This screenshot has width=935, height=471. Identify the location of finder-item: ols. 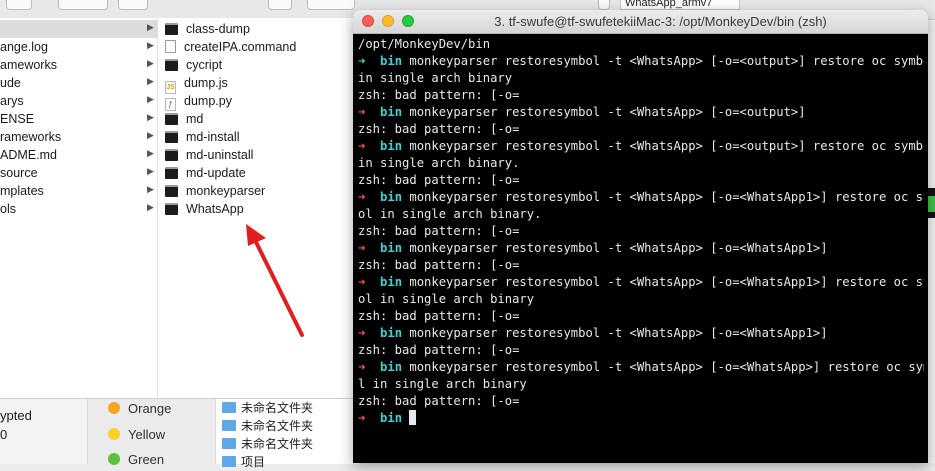
(8, 209).